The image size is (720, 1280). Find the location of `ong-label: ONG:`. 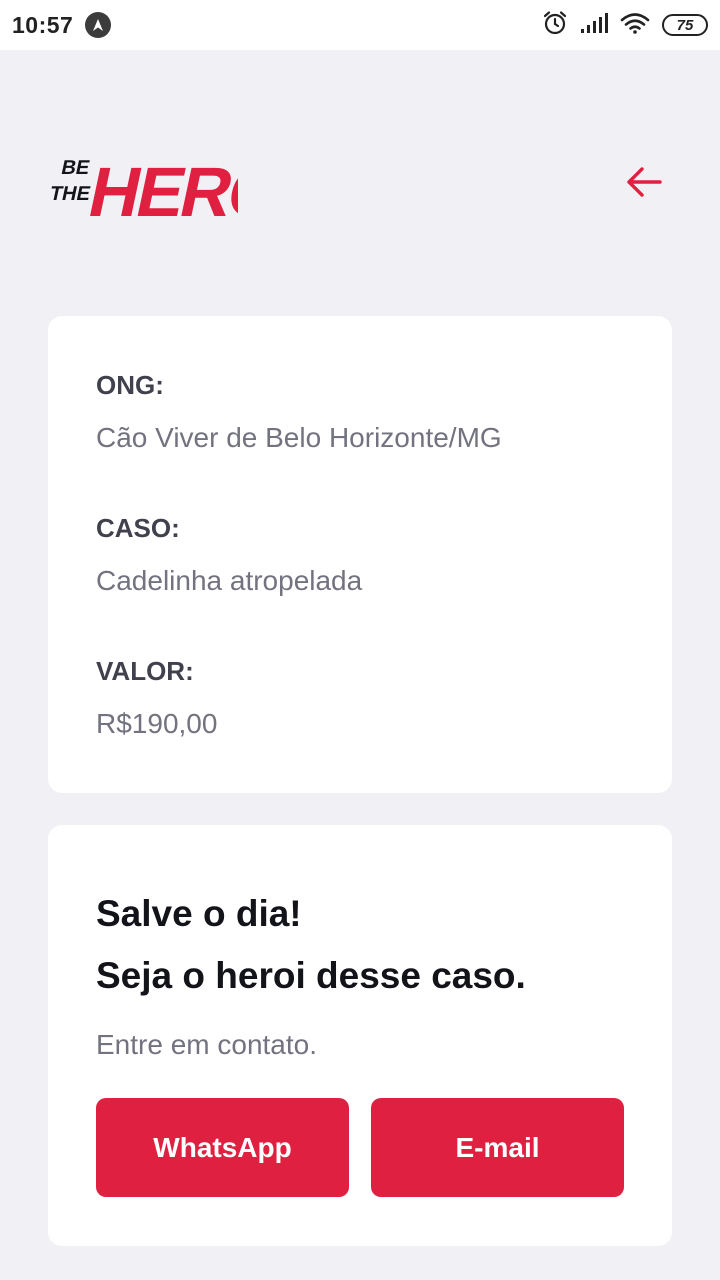

ong-label: ONG: is located at coordinates (130, 385).